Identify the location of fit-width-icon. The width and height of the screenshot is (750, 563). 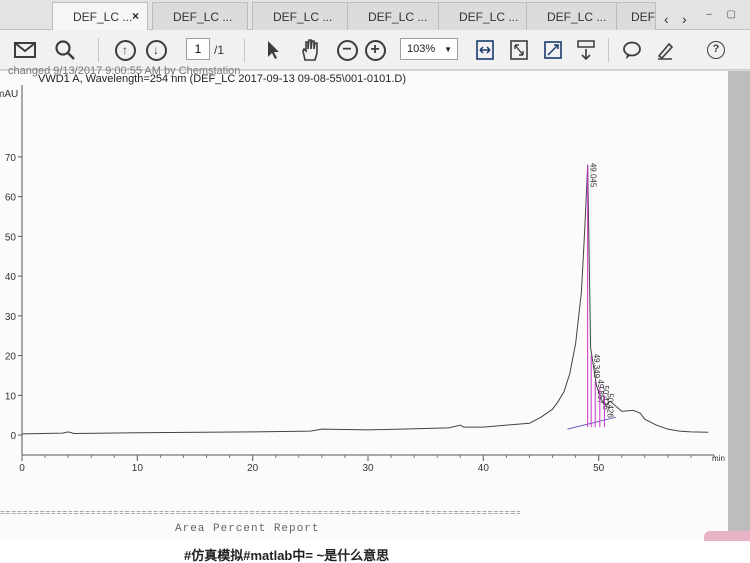
(485, 50).